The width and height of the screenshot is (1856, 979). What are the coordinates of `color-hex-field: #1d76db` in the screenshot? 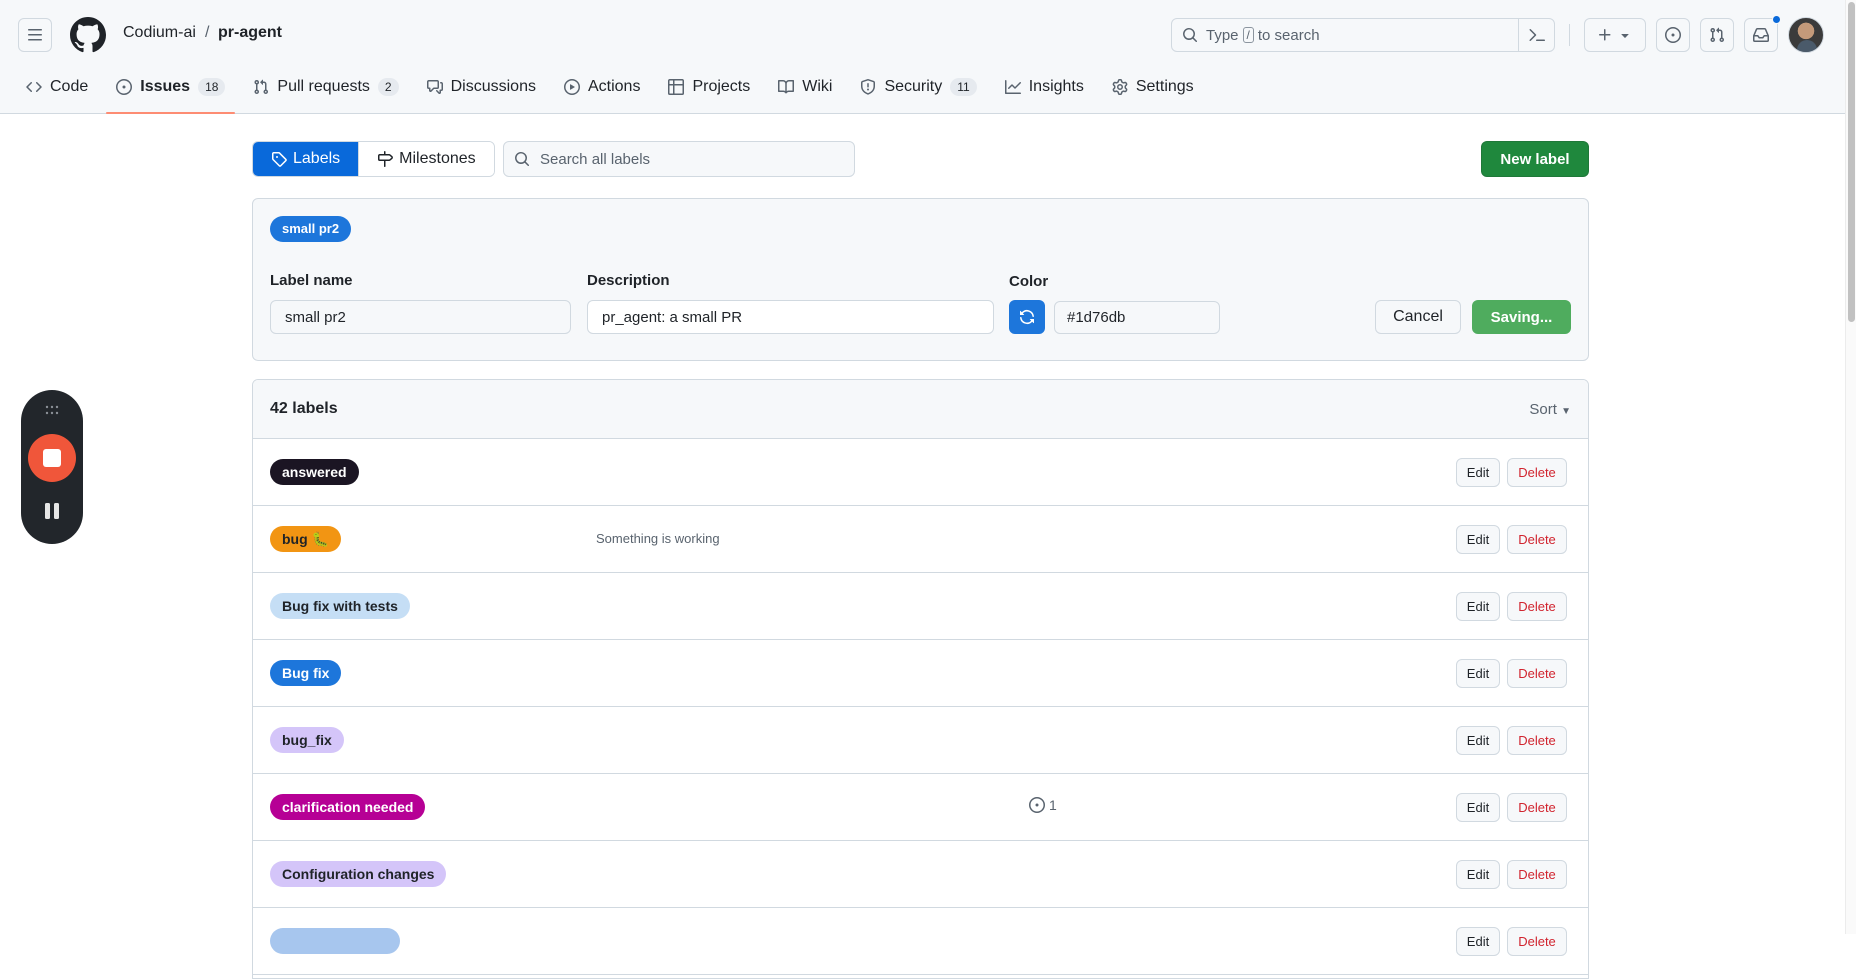 It's located at (1137, 317).